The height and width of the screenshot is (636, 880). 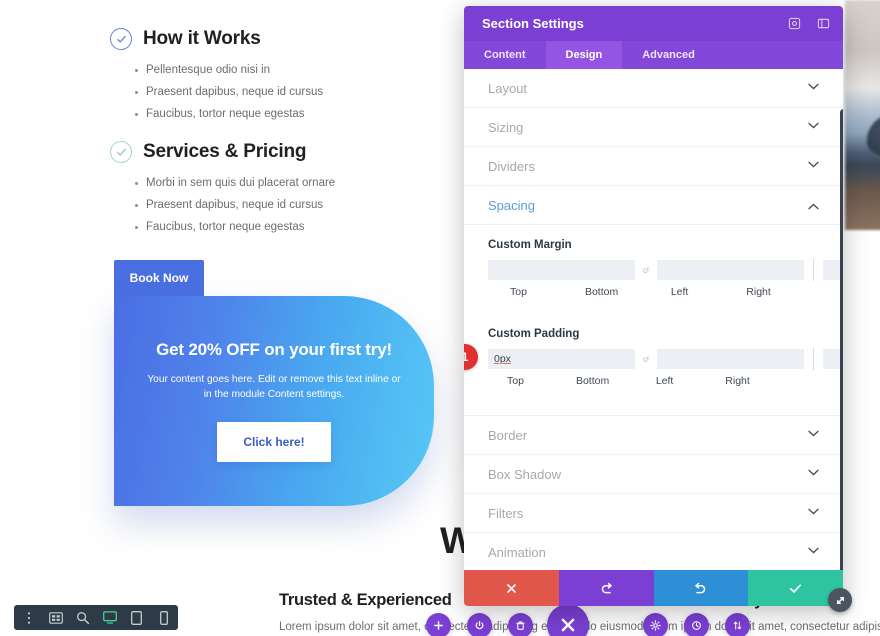 I want to click on history-button, so click(x=696, y=624).